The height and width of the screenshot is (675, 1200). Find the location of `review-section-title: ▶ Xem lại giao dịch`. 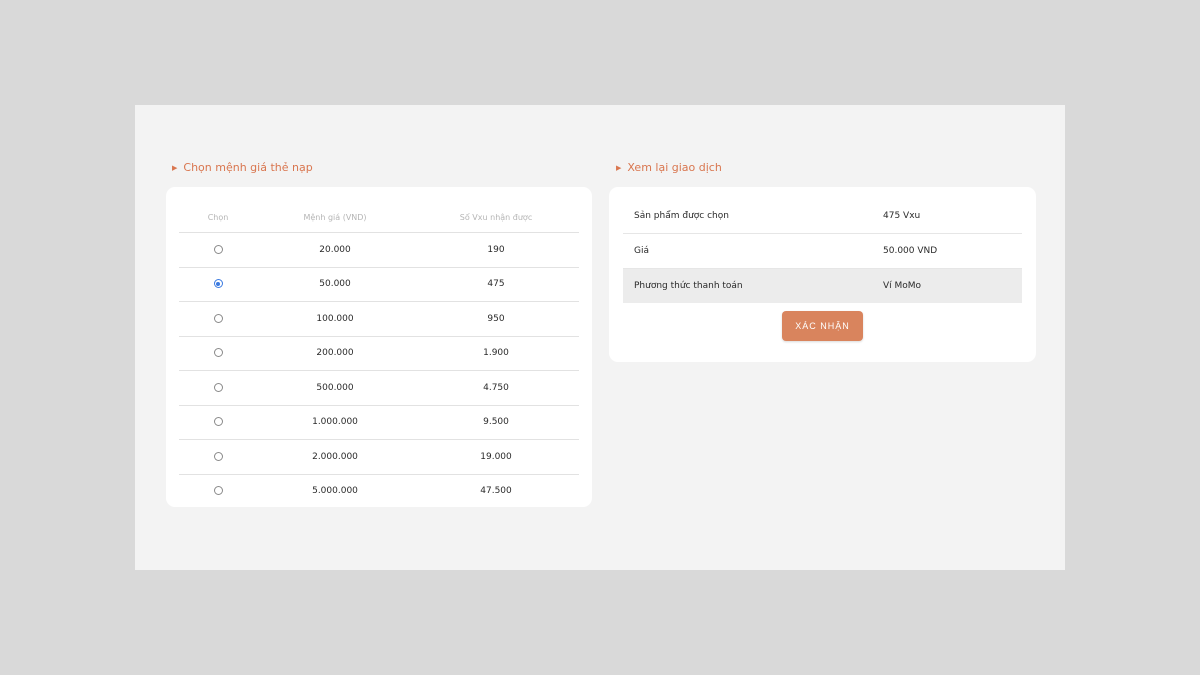

review-section-title: ▶ Xem lại giao dịch is located at coordinates (669, 167).